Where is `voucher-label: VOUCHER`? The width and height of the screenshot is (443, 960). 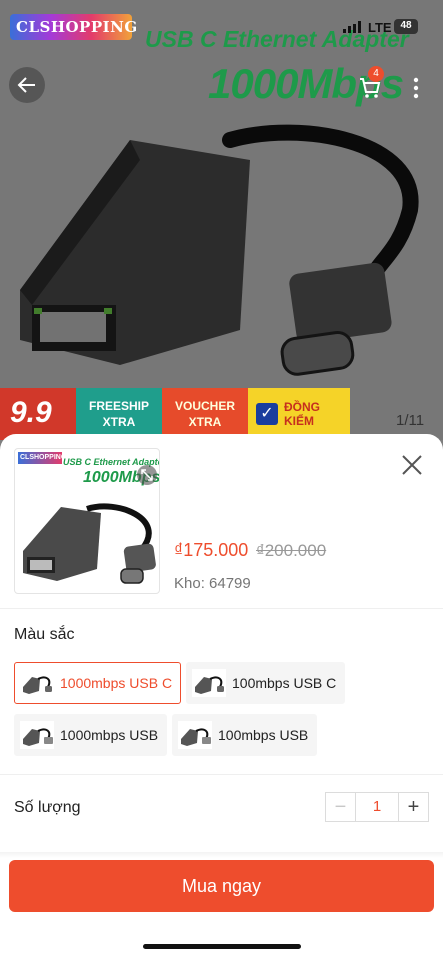
voucher-label: VOUCHER is located at coordinates (204, 406).